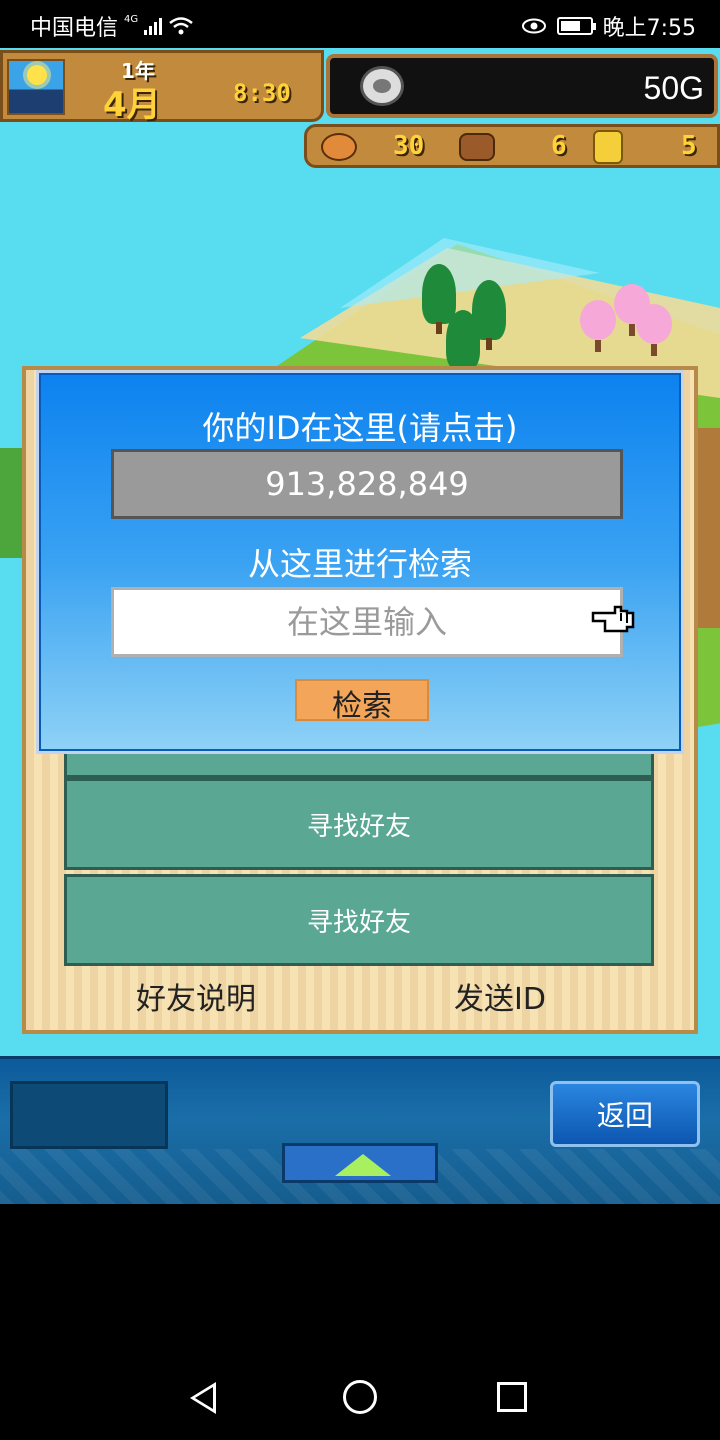 This screenshot has height=1440, width=720. I want to click on network-type: 4G, so click(131, 19).